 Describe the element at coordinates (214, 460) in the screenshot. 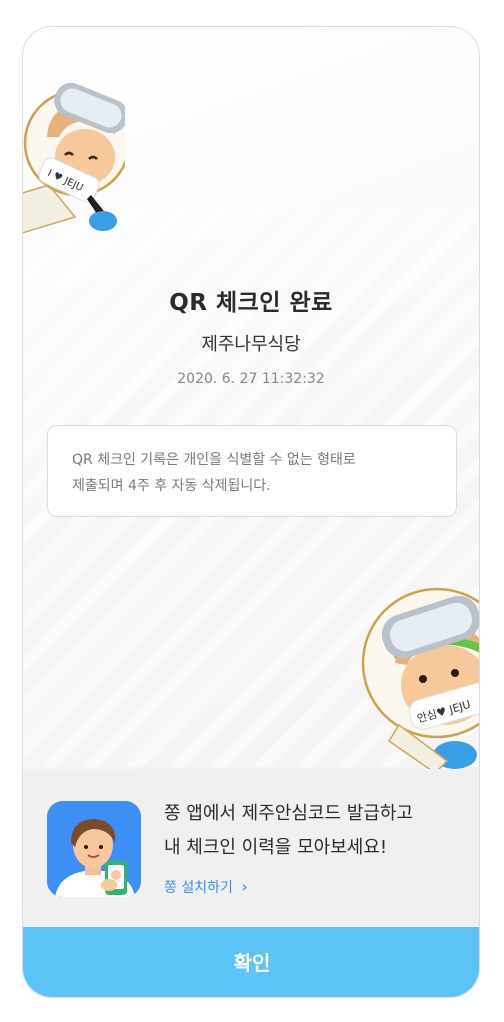

I see `notice-line-1: QR 체크인 기록은 개인을 식별할 수 없는 형태로` at that location.